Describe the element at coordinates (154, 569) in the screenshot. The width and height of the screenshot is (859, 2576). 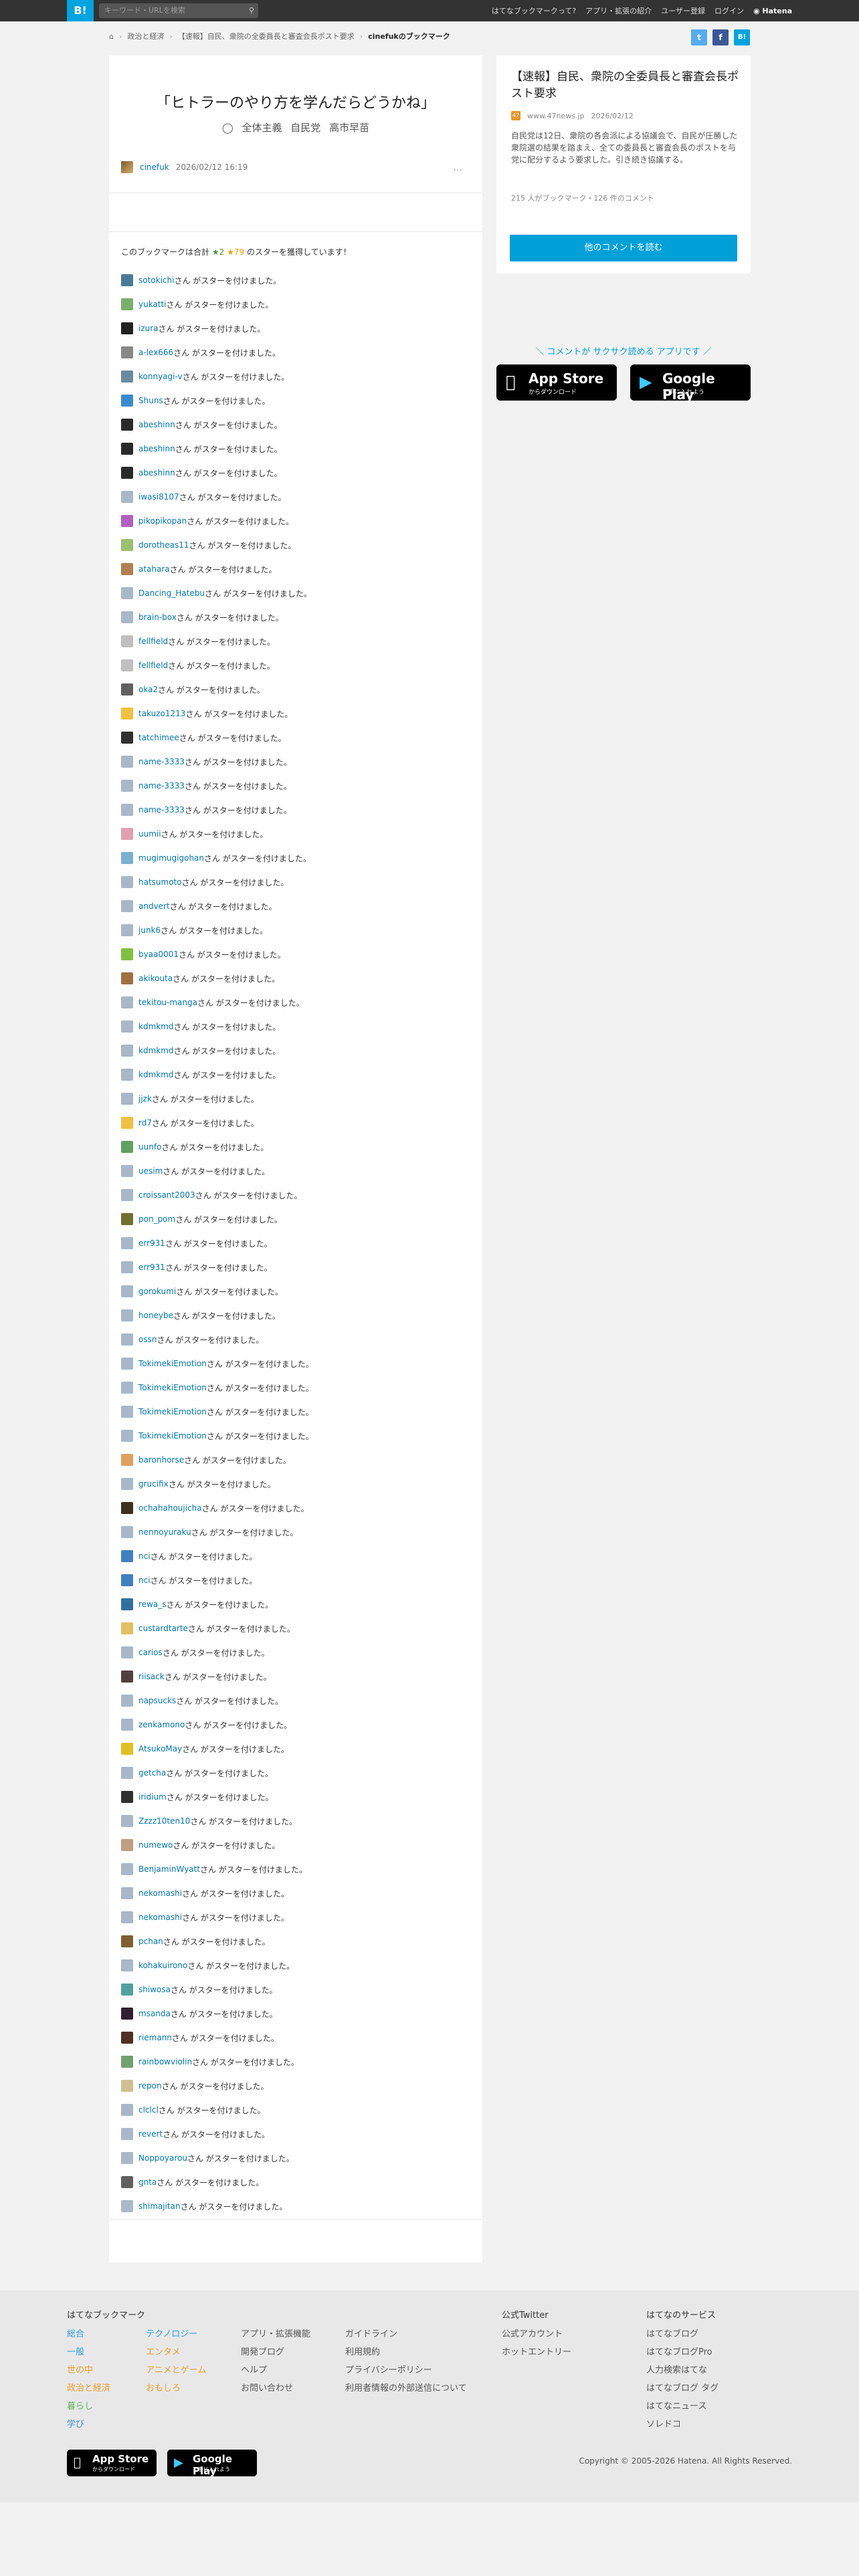
I see `star-giver-name: atahara` at that location.